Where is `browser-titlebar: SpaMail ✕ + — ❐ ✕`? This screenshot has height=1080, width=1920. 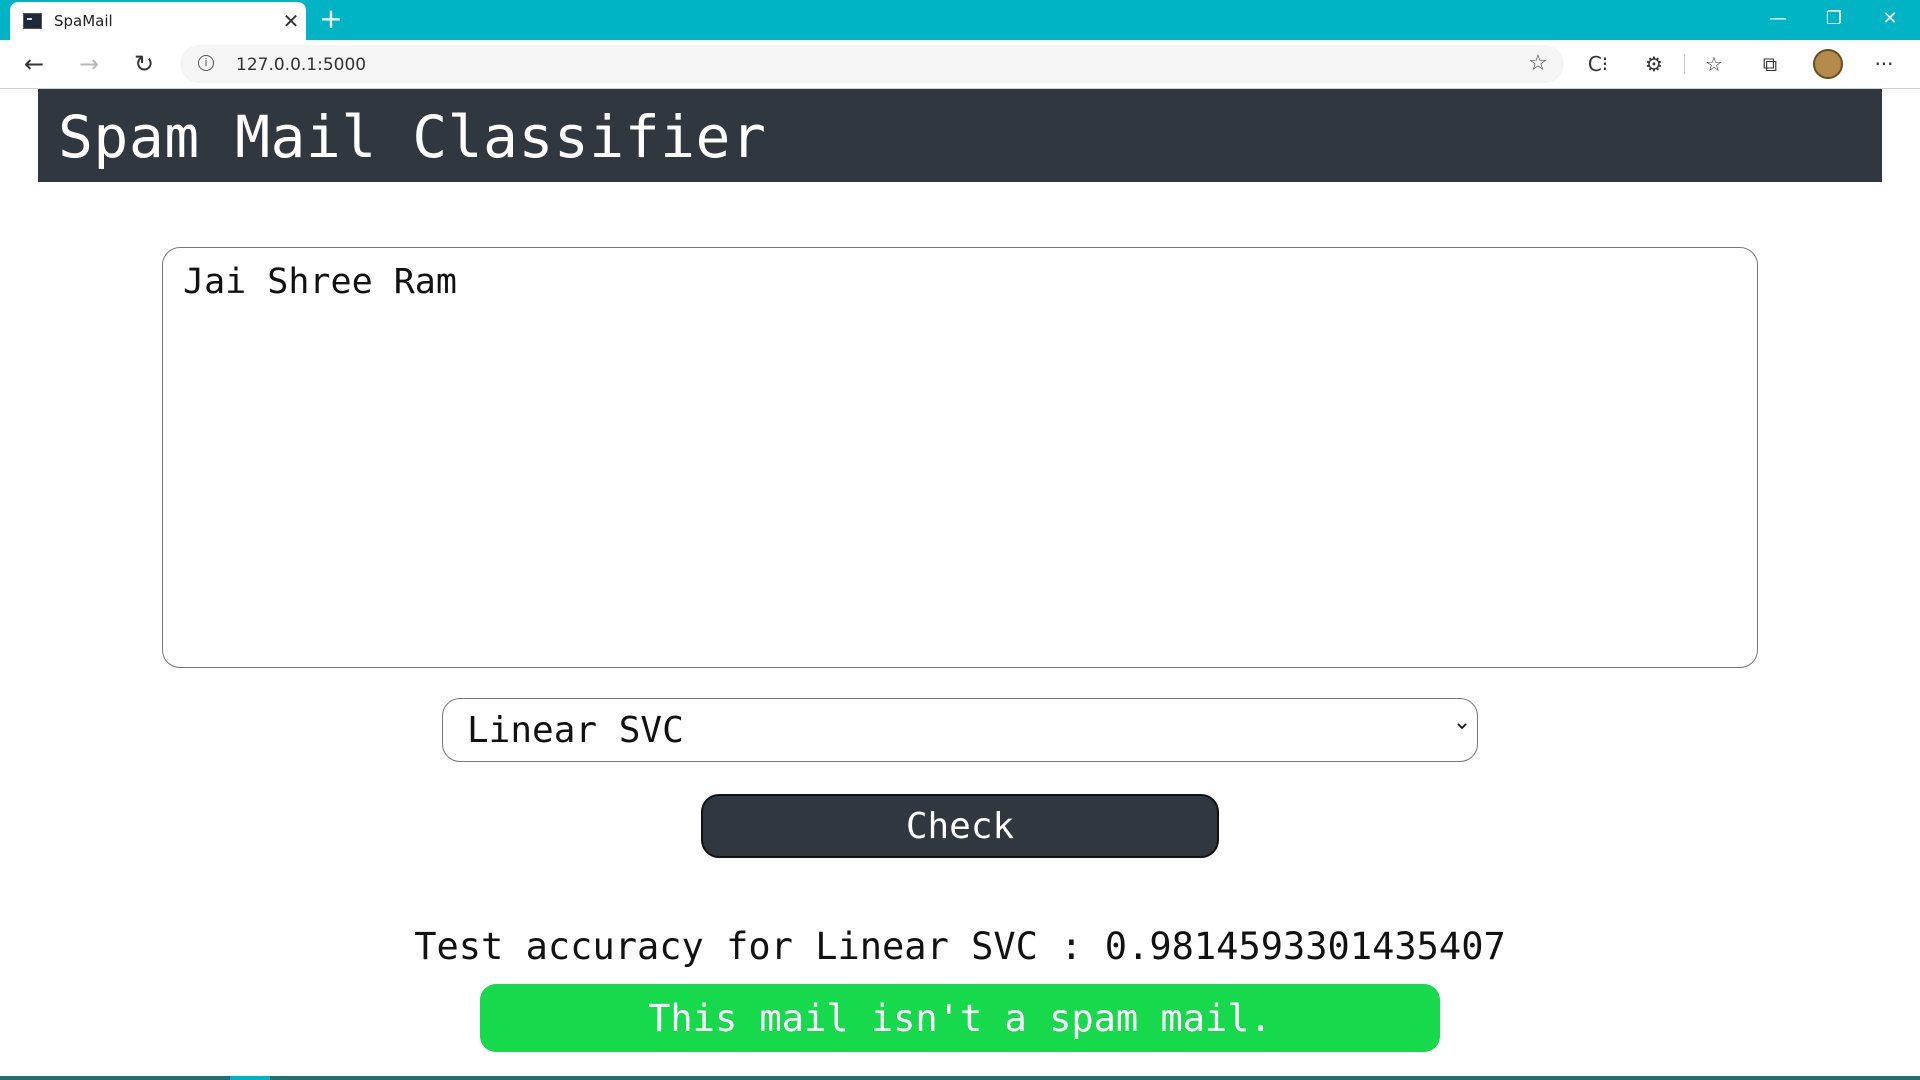
browser-titlebar: SpaMail ✕ + — ❐ ✕ is located at coordinates (960, 20).